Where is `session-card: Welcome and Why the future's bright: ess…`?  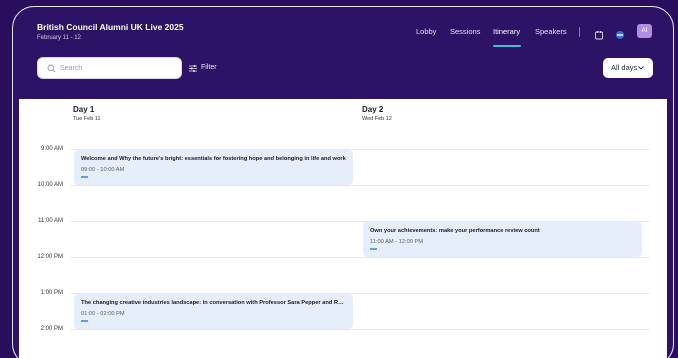 session-card: Welcome and Why the future's bright: ess… is located at coordinates (213, 167).